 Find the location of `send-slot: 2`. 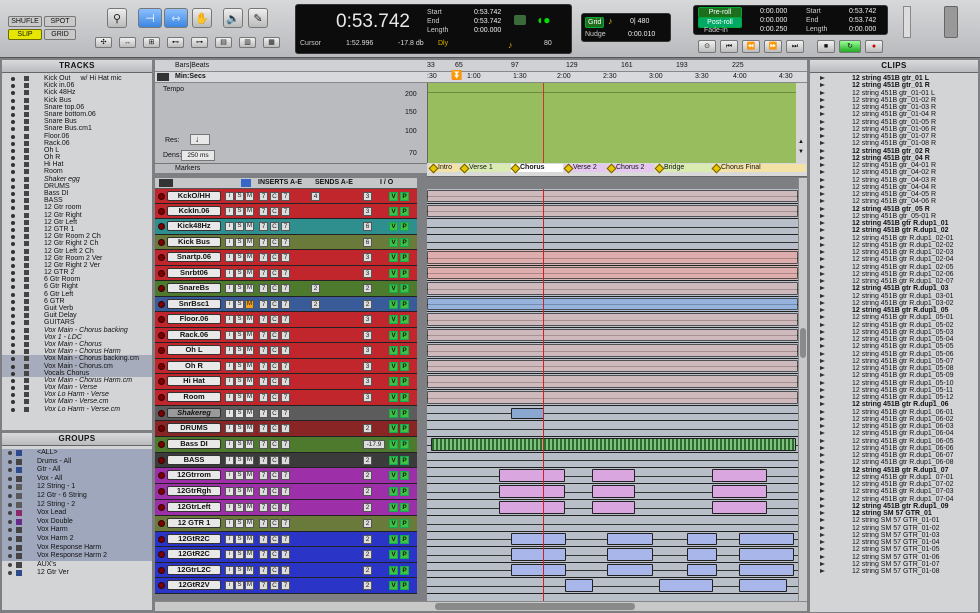

send-slot: 2 is located at coordinates (315, 304).